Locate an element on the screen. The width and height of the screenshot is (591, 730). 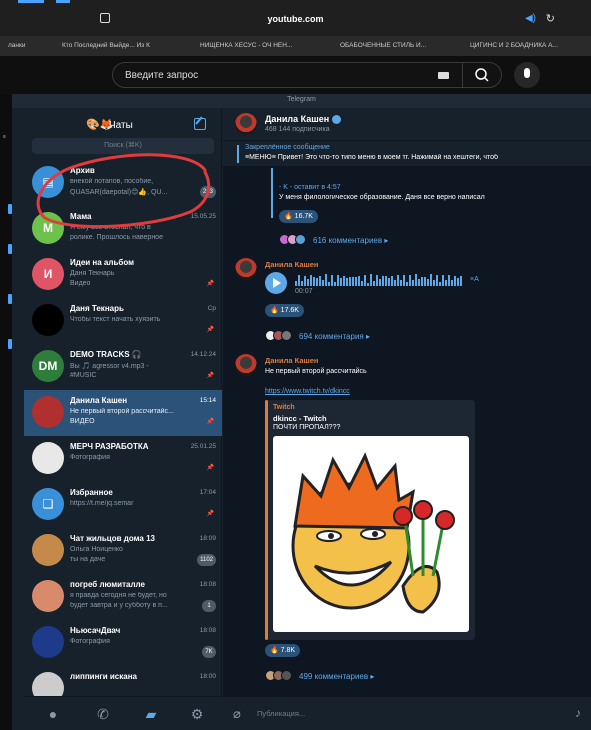
post-link: https://www.twitch.tv/dkincc is located at coordinates (307, 391).